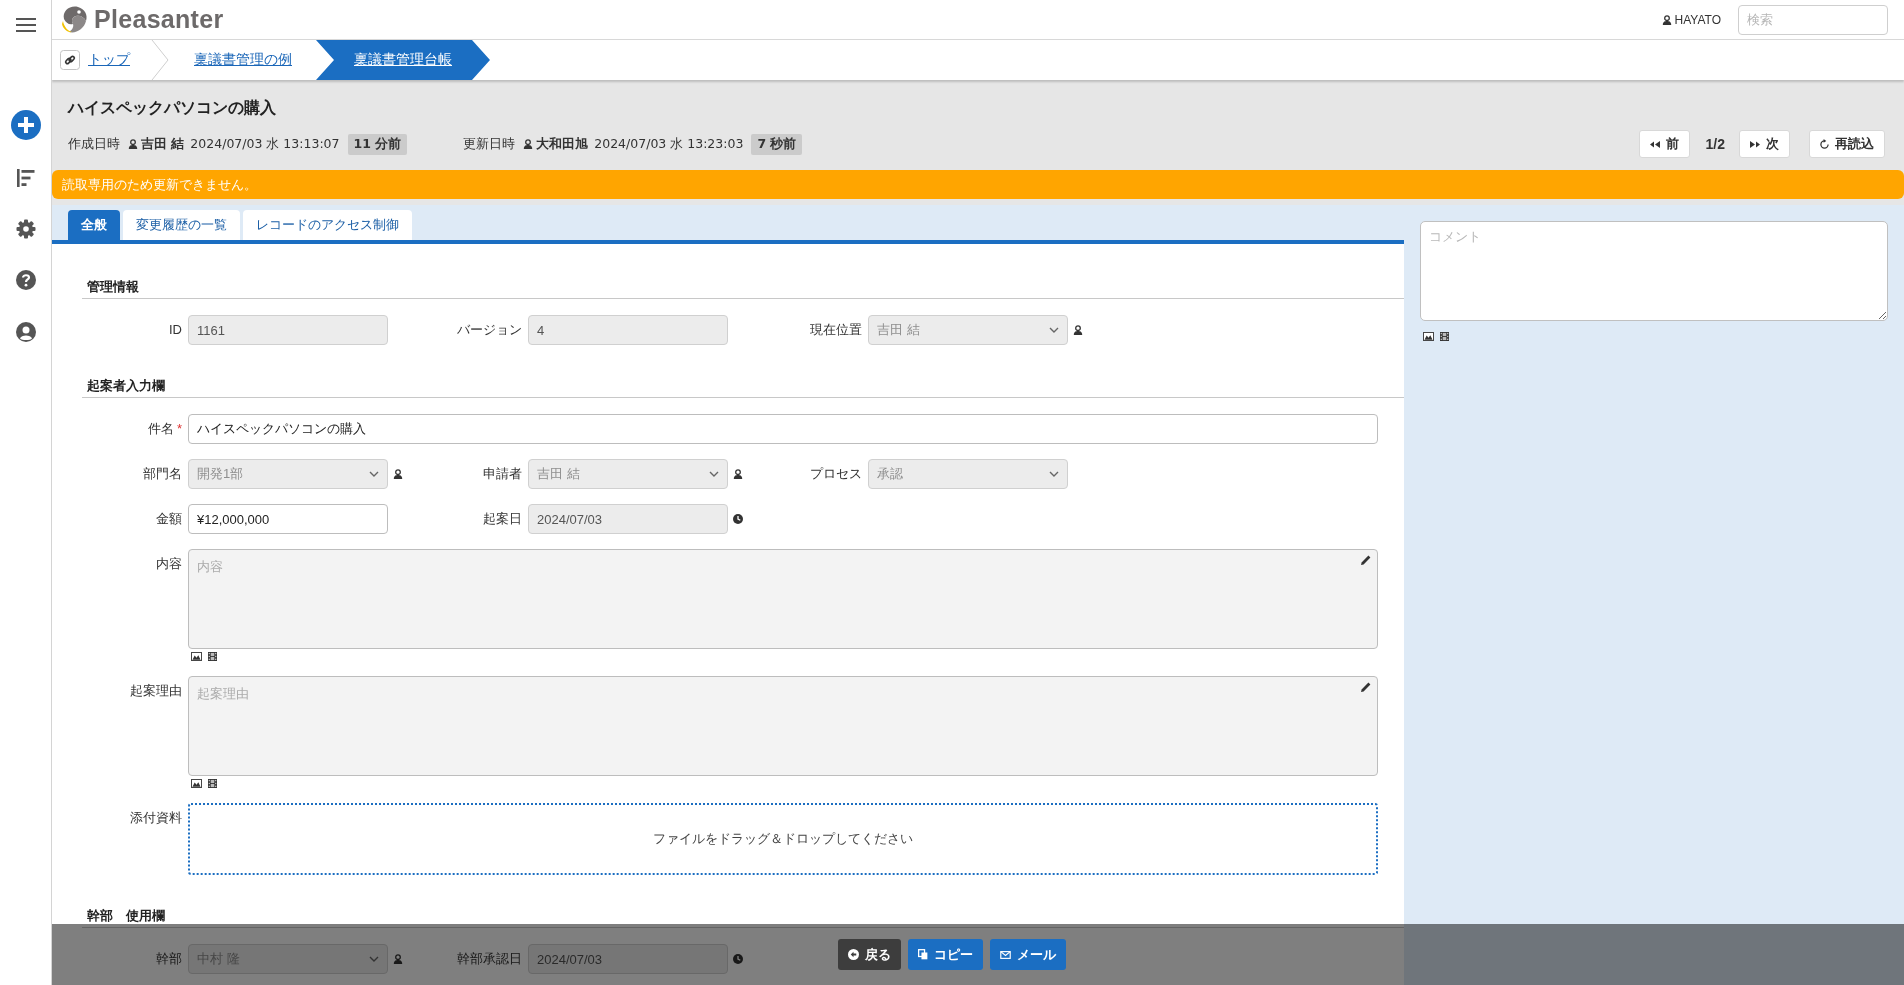 The image size is (1904, 985). What do you see at coordinates (94, 225) in the screenshot?
I see `tab: 全般` at bounding box center [94, 225].